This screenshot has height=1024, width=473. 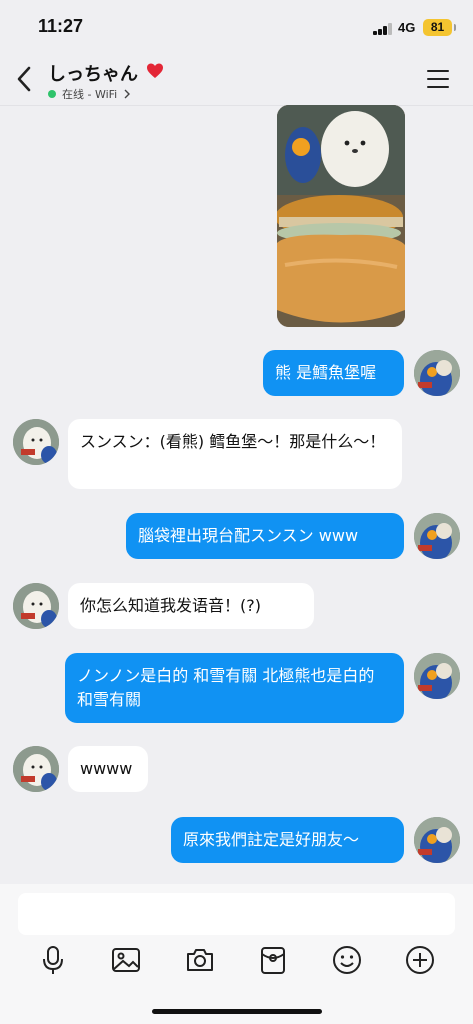 I want to click on presence-status: 在线 - WiFi, so click(x=89, y=94).